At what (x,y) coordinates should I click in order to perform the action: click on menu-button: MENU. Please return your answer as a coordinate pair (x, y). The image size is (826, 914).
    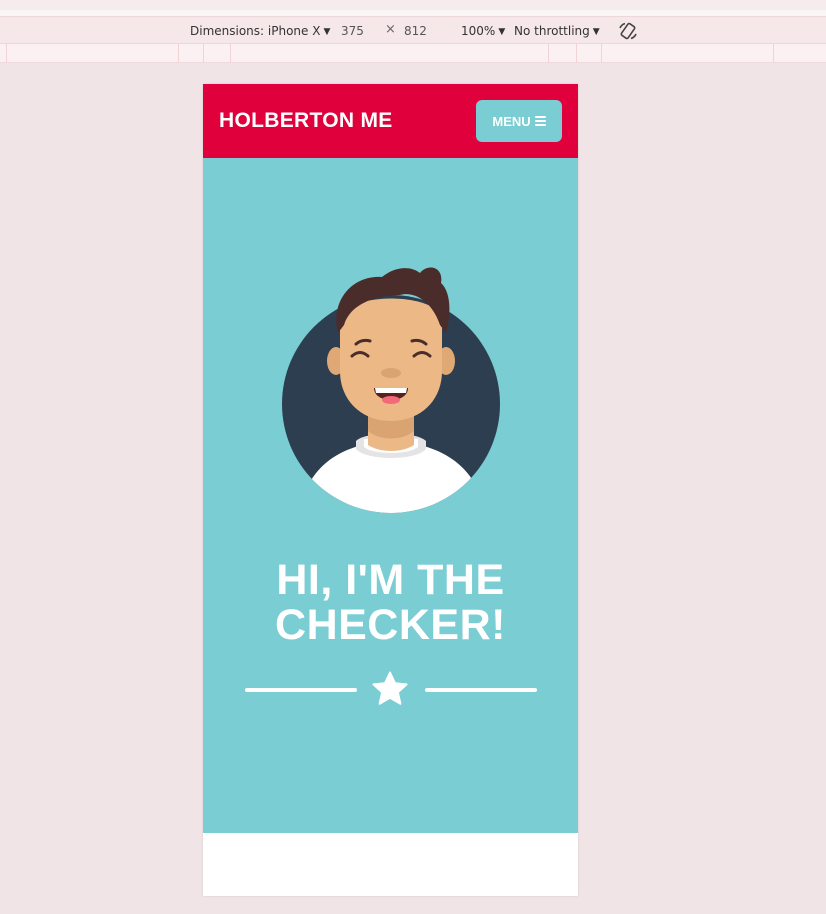
    Looking at the image, I should click on (519, 121).